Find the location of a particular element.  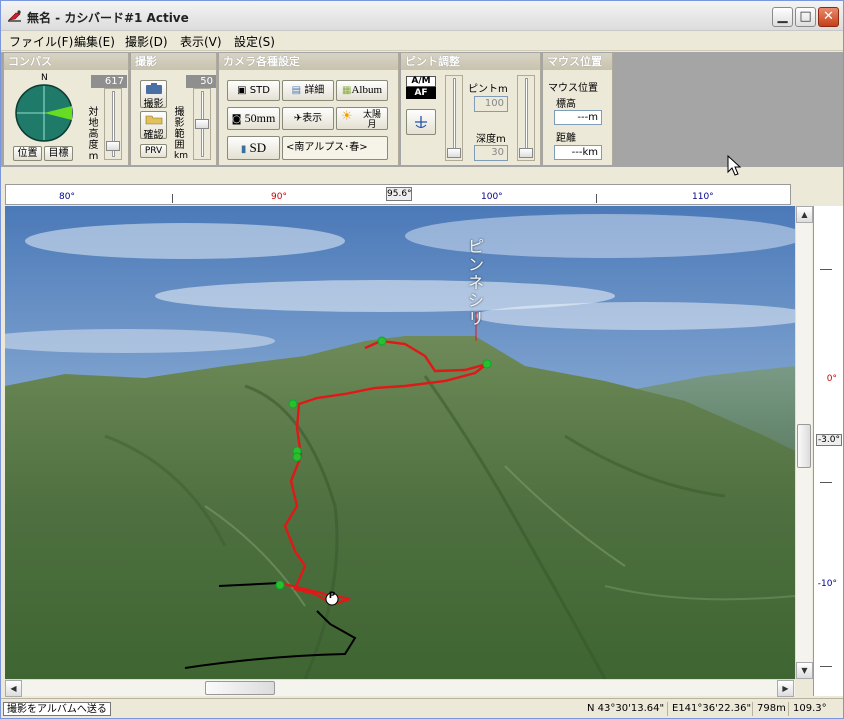

pitch-label-minus10: -10° is located at coordinates (827, 584).